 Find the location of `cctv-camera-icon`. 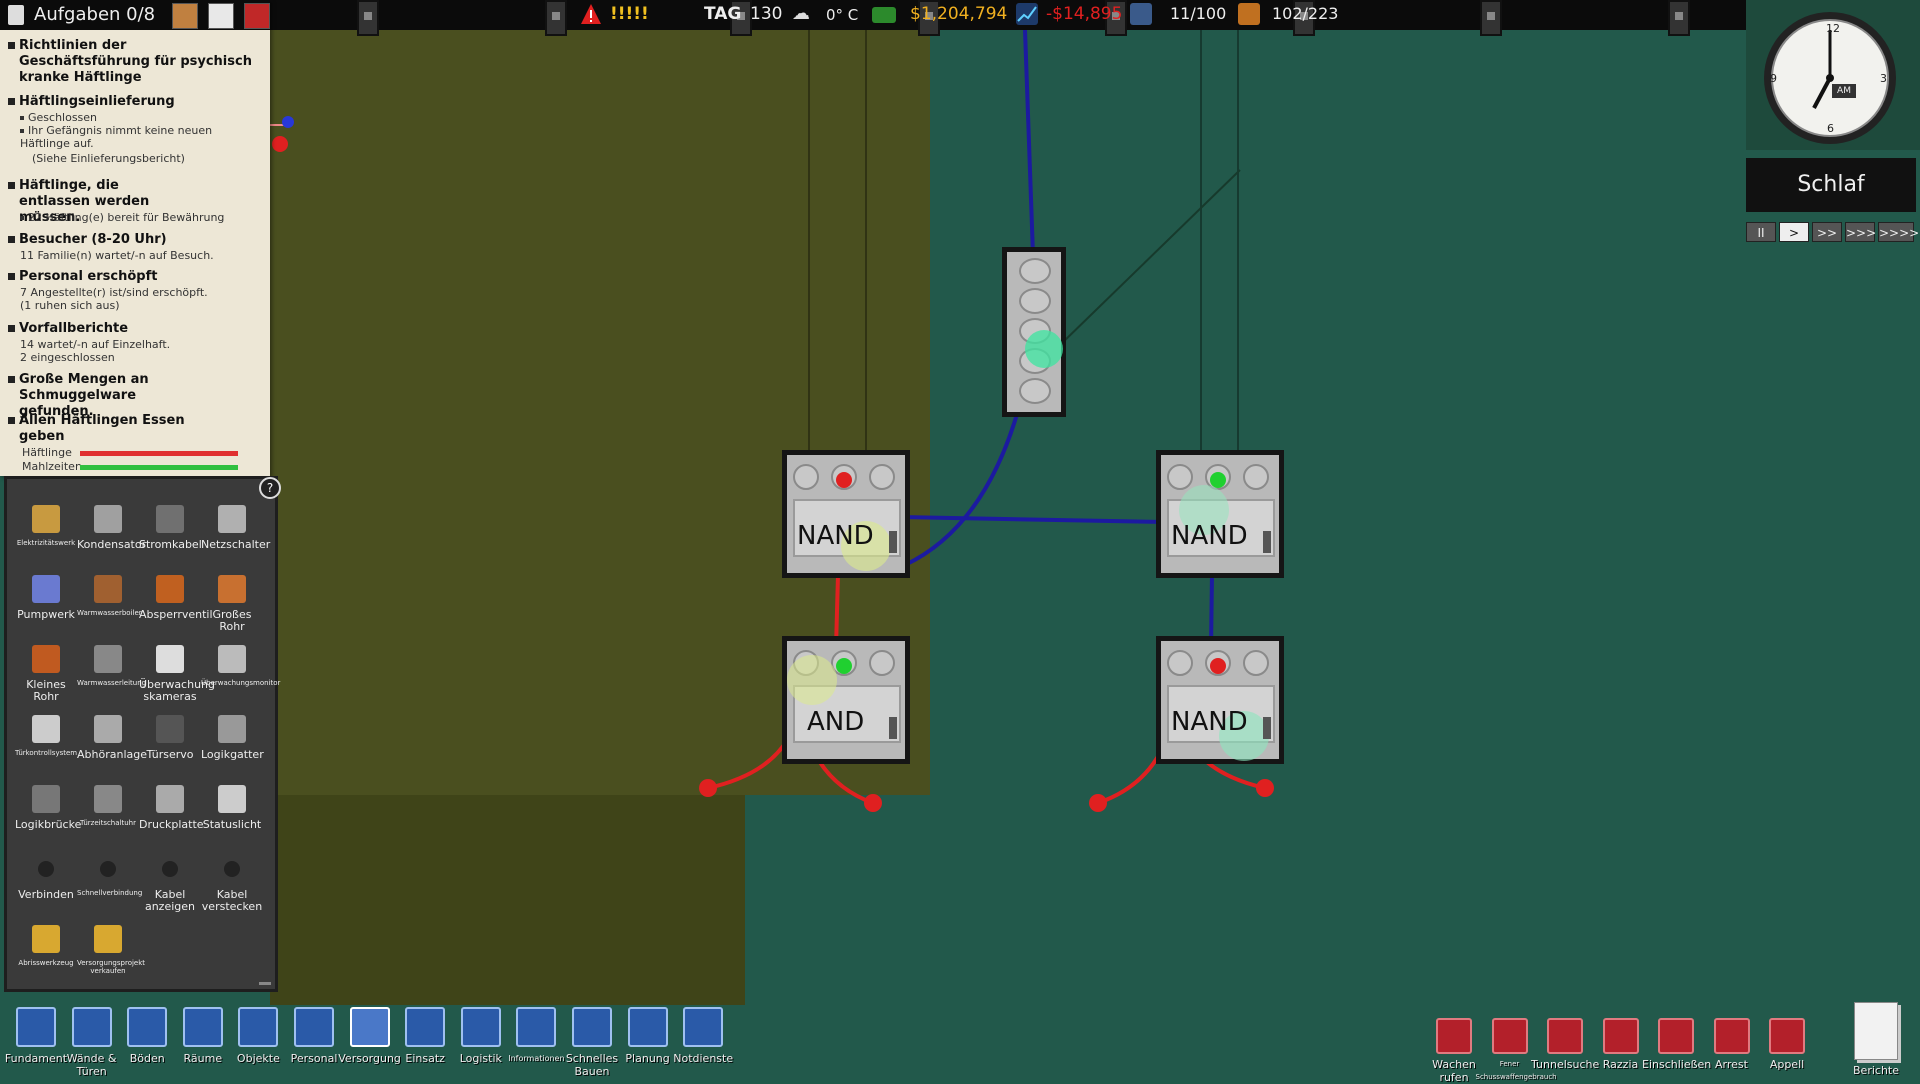

cctv-camera-icon is located at coordinates (170, 659).